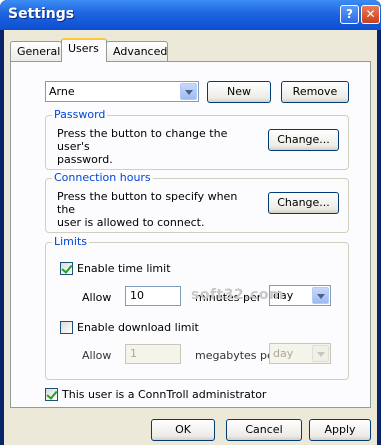  Describe the element at coordinates (142, 140) in the screenshot. I see `password-description-line1: Press the button to change the user's` at that location.